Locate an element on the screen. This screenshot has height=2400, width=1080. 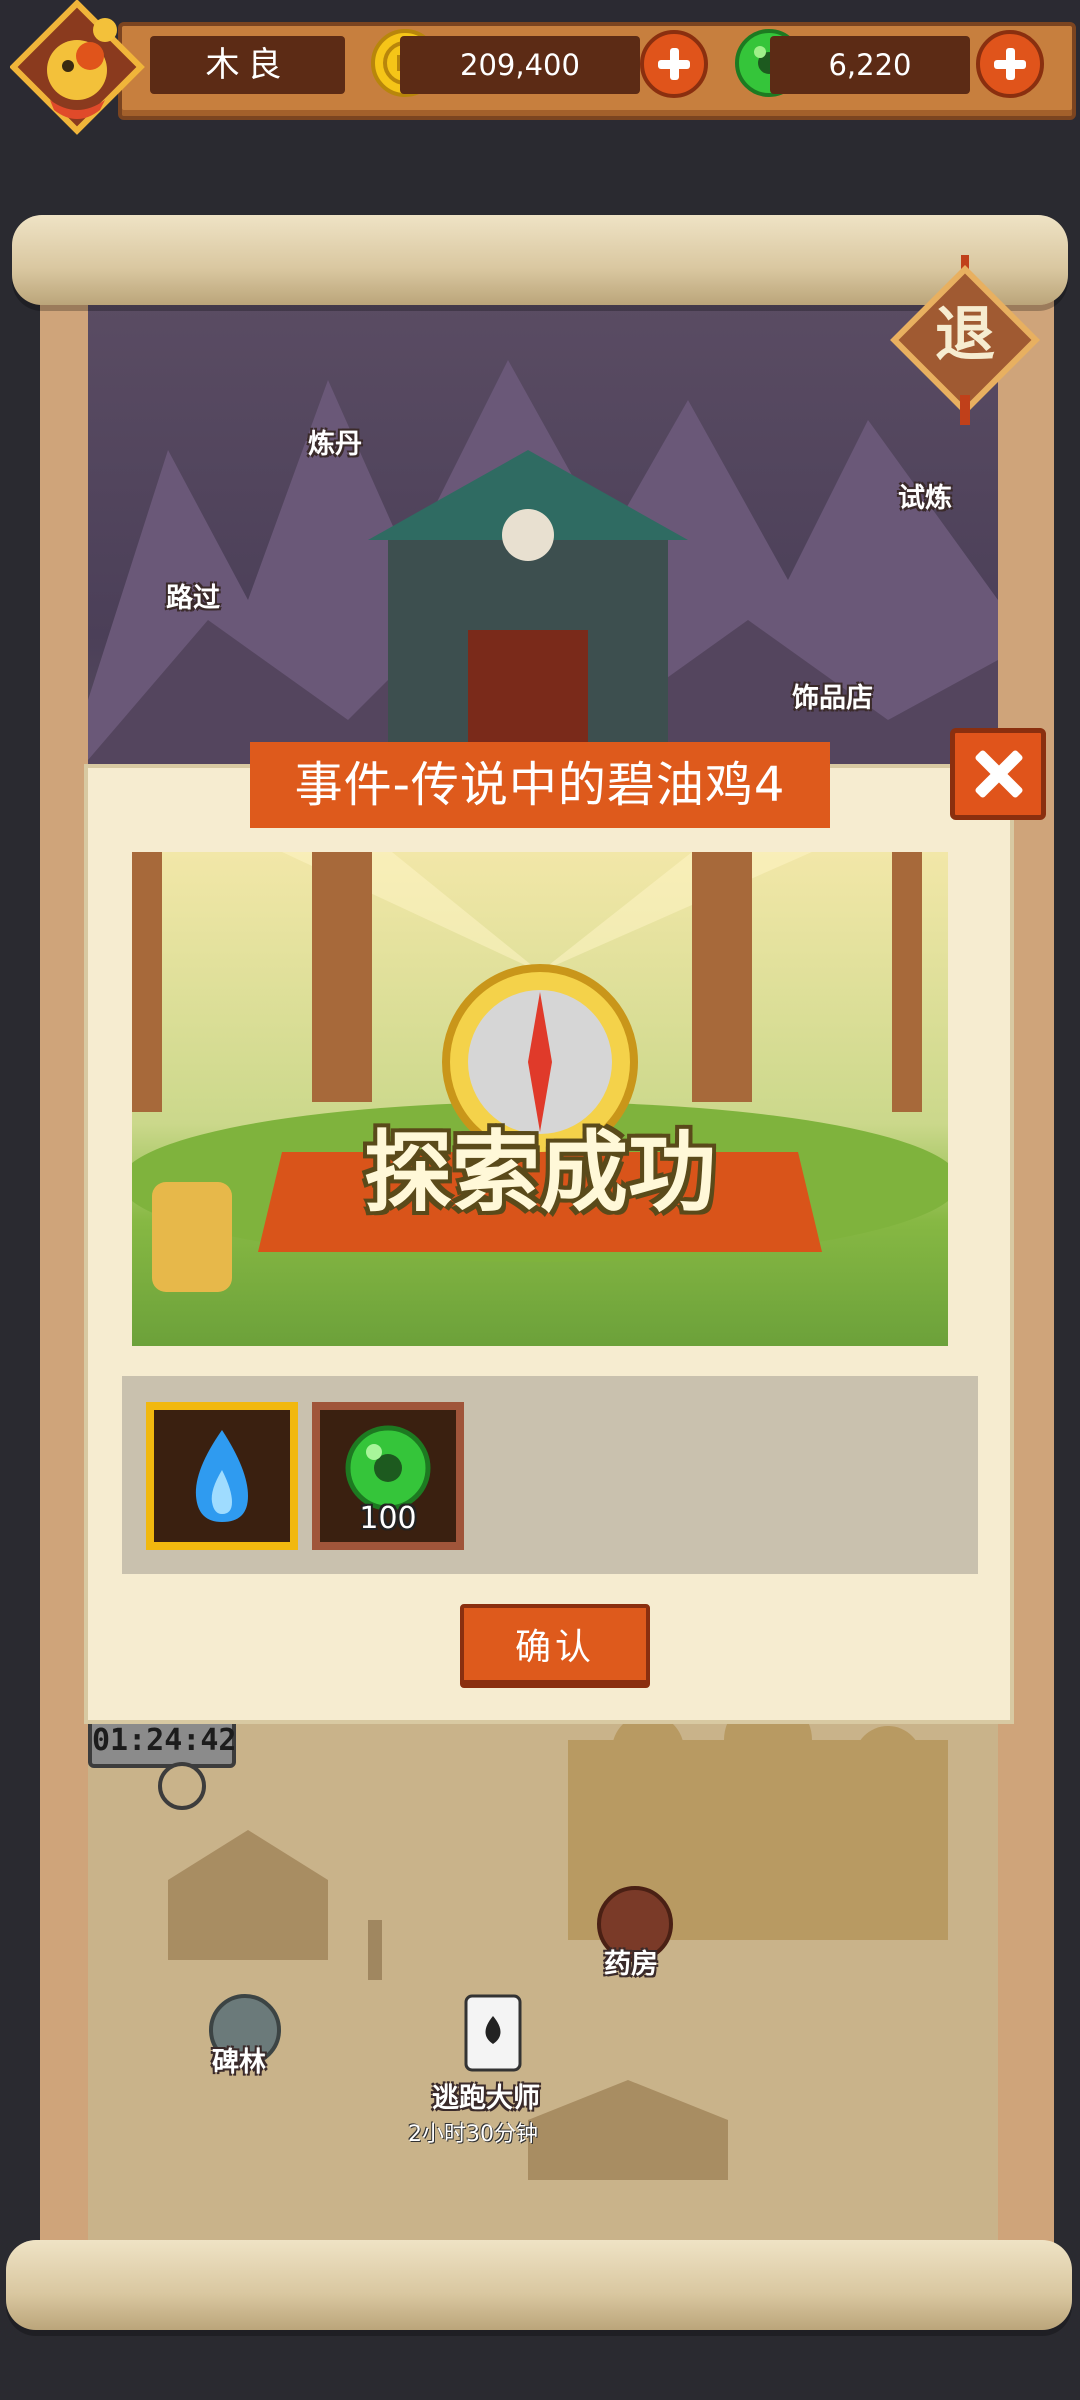
exit-sign-tassel is located at coordinates (965, 410).